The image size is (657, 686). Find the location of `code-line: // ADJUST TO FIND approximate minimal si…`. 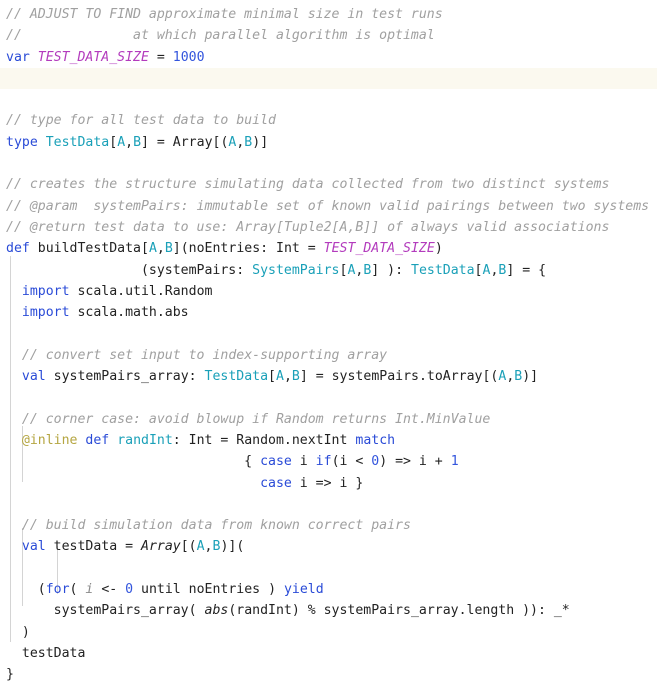

code-line: // ADJUST TO FIND approximate minimal si… is located at coordinates (328, 14).